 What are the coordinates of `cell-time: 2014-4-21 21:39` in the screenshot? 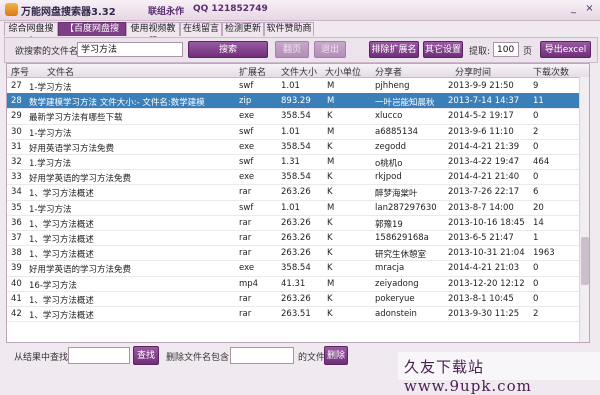 It's located at (484, 146).